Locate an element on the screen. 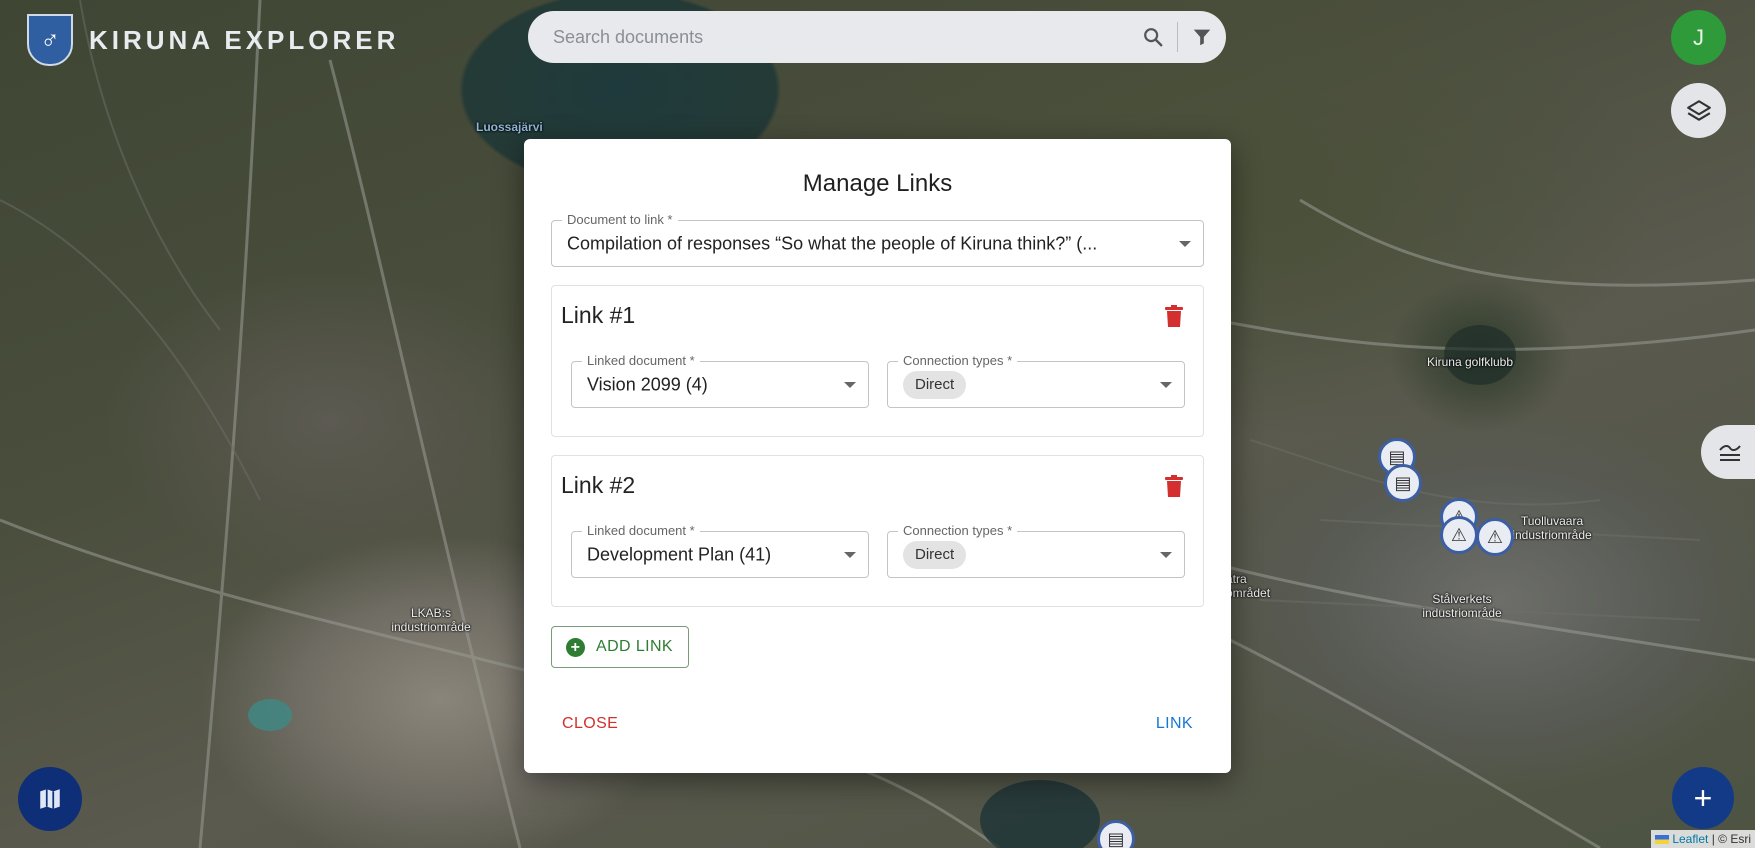 The height and width of the screenshot is (848, 1755). search-bar is located at coordinates (877, 37).